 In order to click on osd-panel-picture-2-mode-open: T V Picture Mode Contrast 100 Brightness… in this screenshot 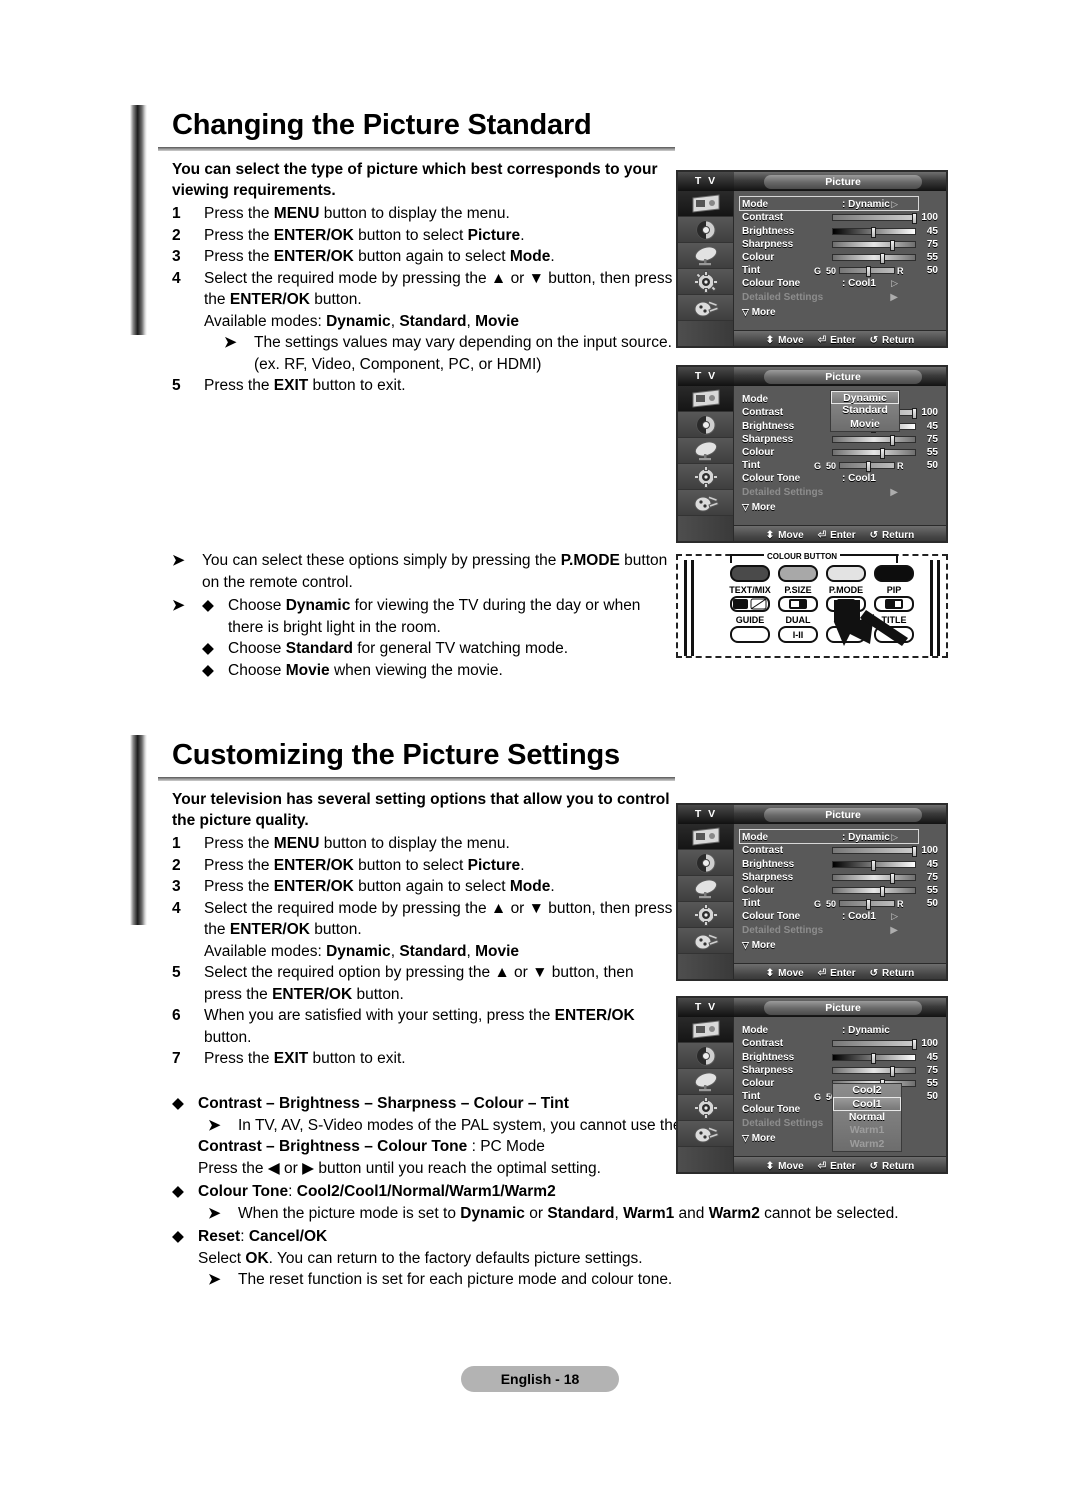, I will do `click(812, 454)`.